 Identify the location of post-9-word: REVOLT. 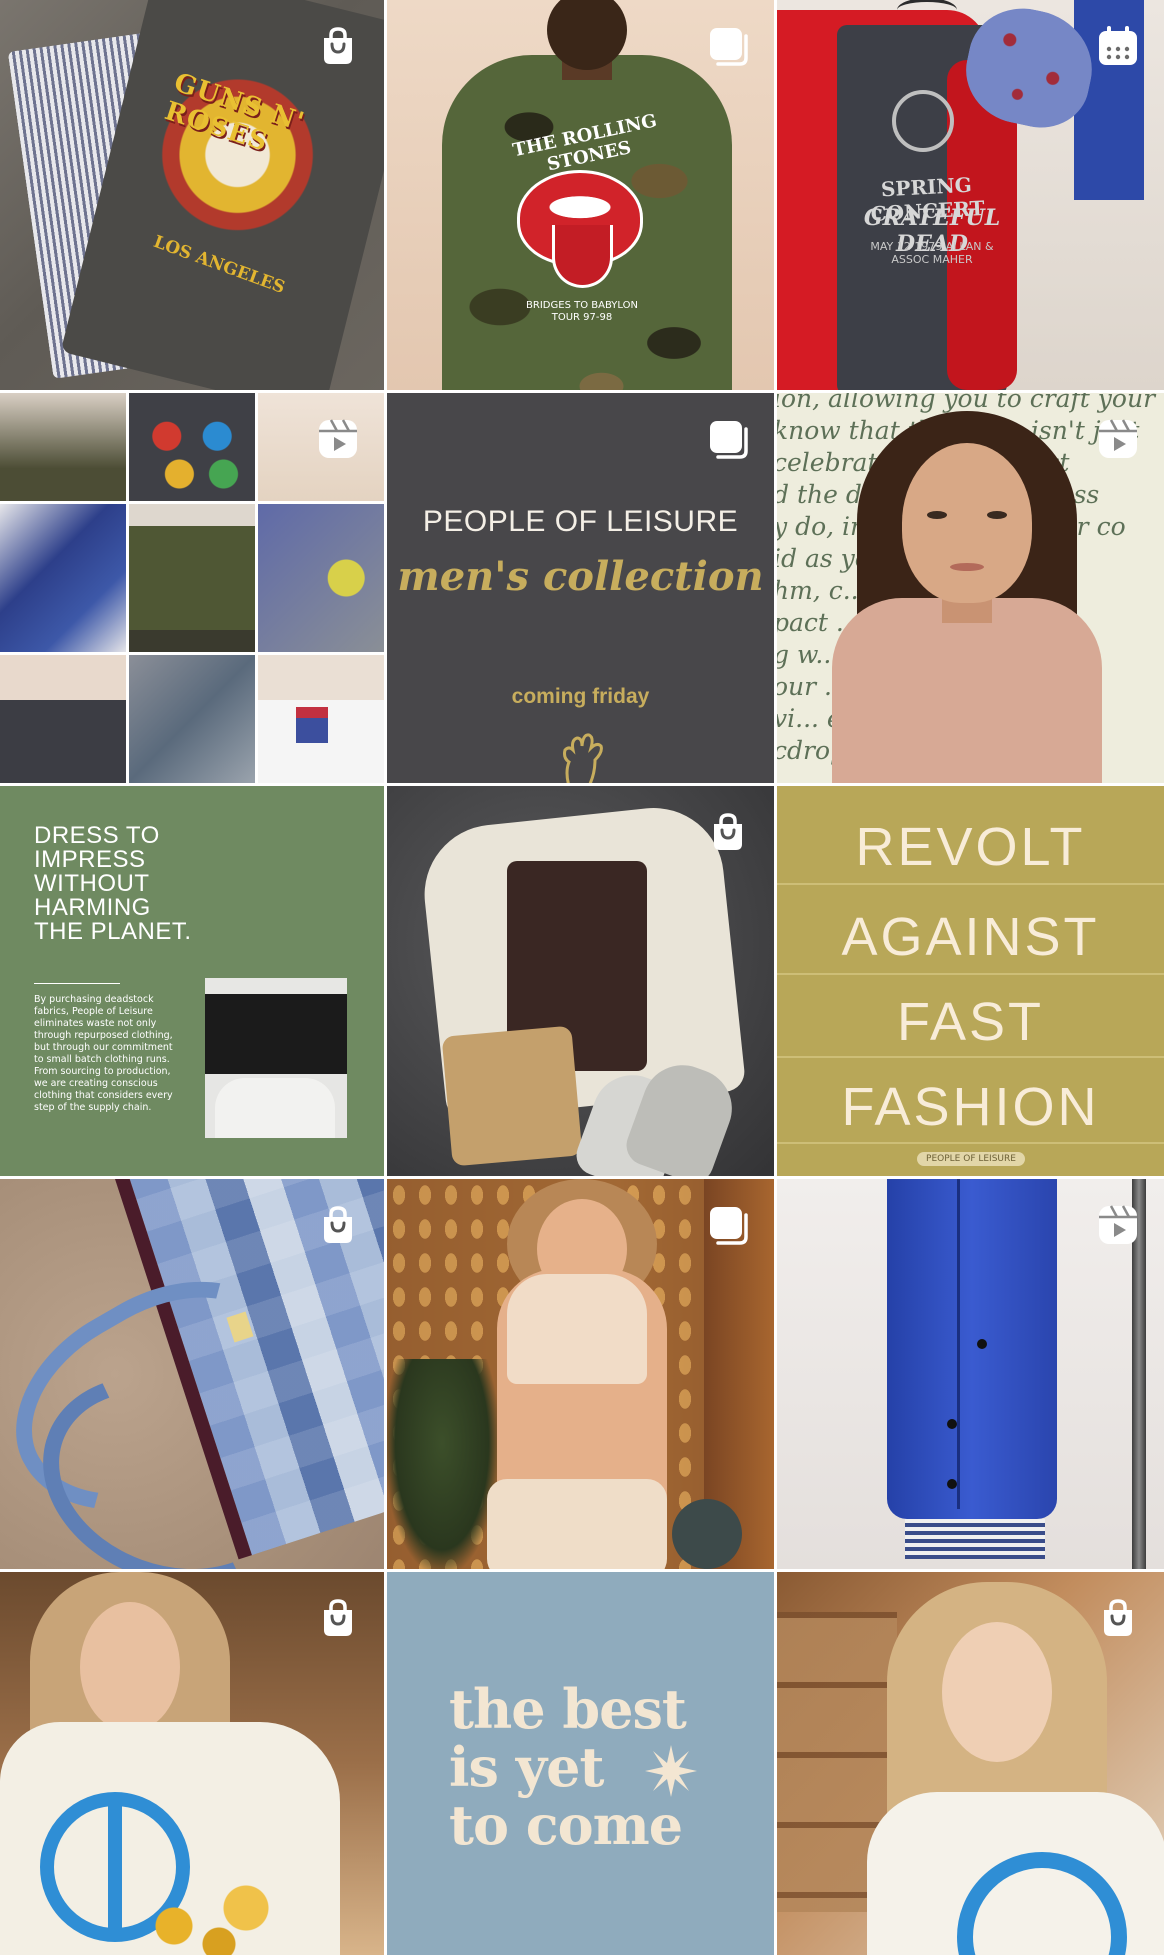
(970, 847).